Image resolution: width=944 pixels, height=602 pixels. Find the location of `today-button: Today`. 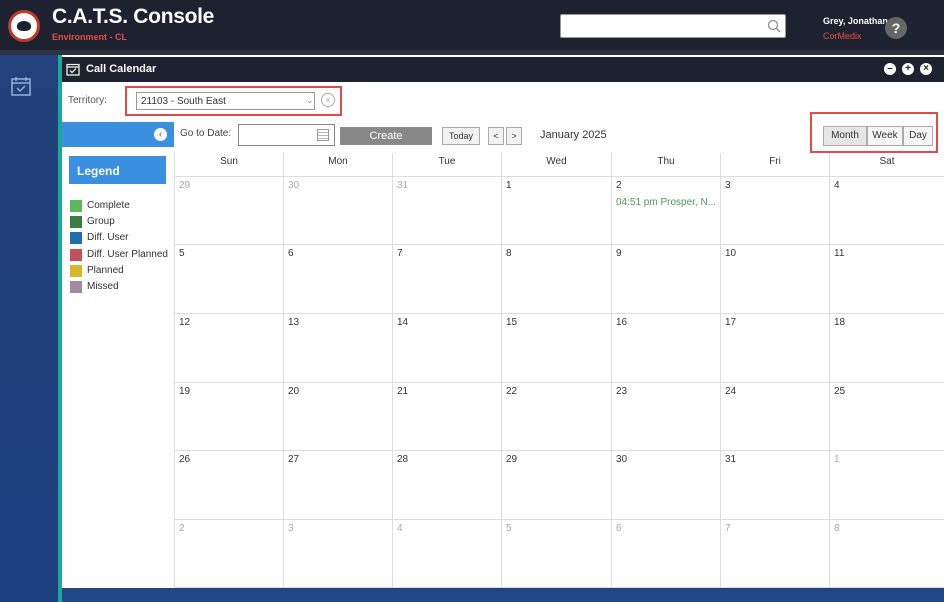

today-button: Today is located at coordinates (461, 136).